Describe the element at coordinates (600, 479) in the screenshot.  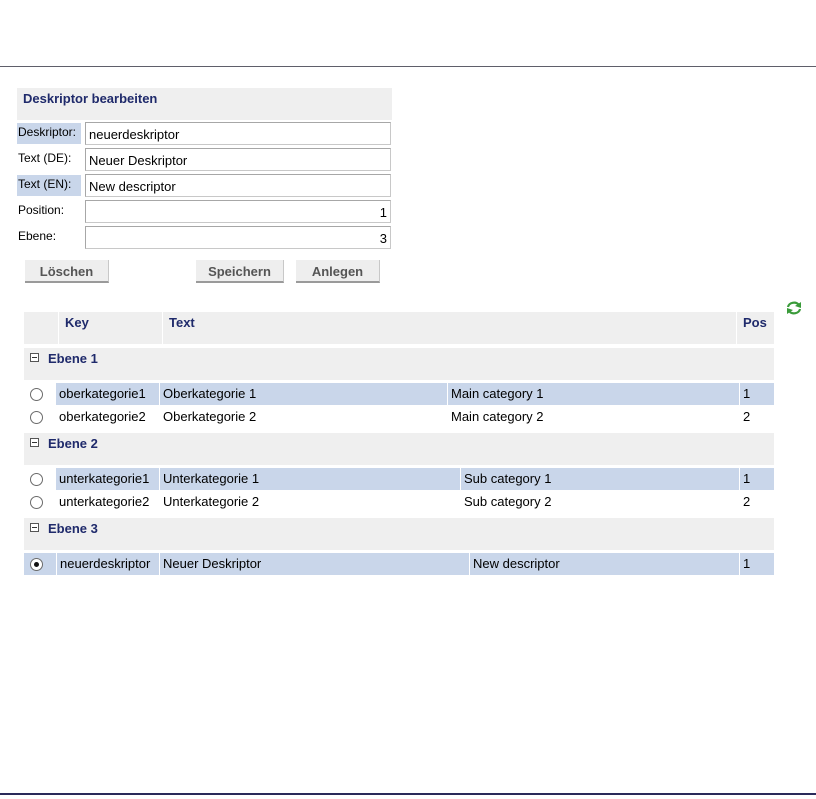
I see `text-en-cell: Sub category 1` at that location.